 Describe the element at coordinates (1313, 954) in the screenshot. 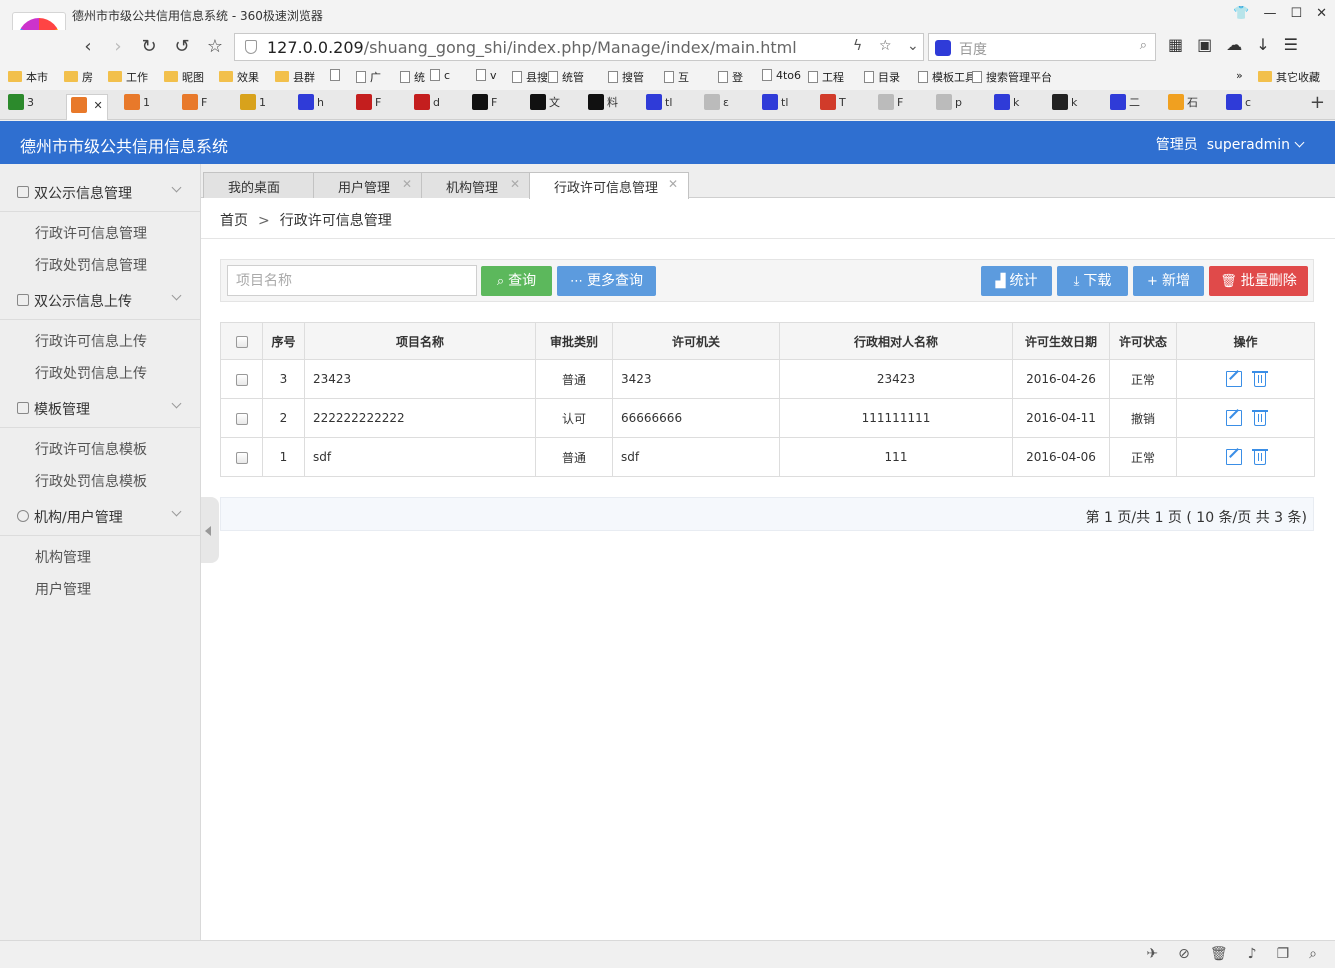

I see `zoom-icon: ⌕` at that location.